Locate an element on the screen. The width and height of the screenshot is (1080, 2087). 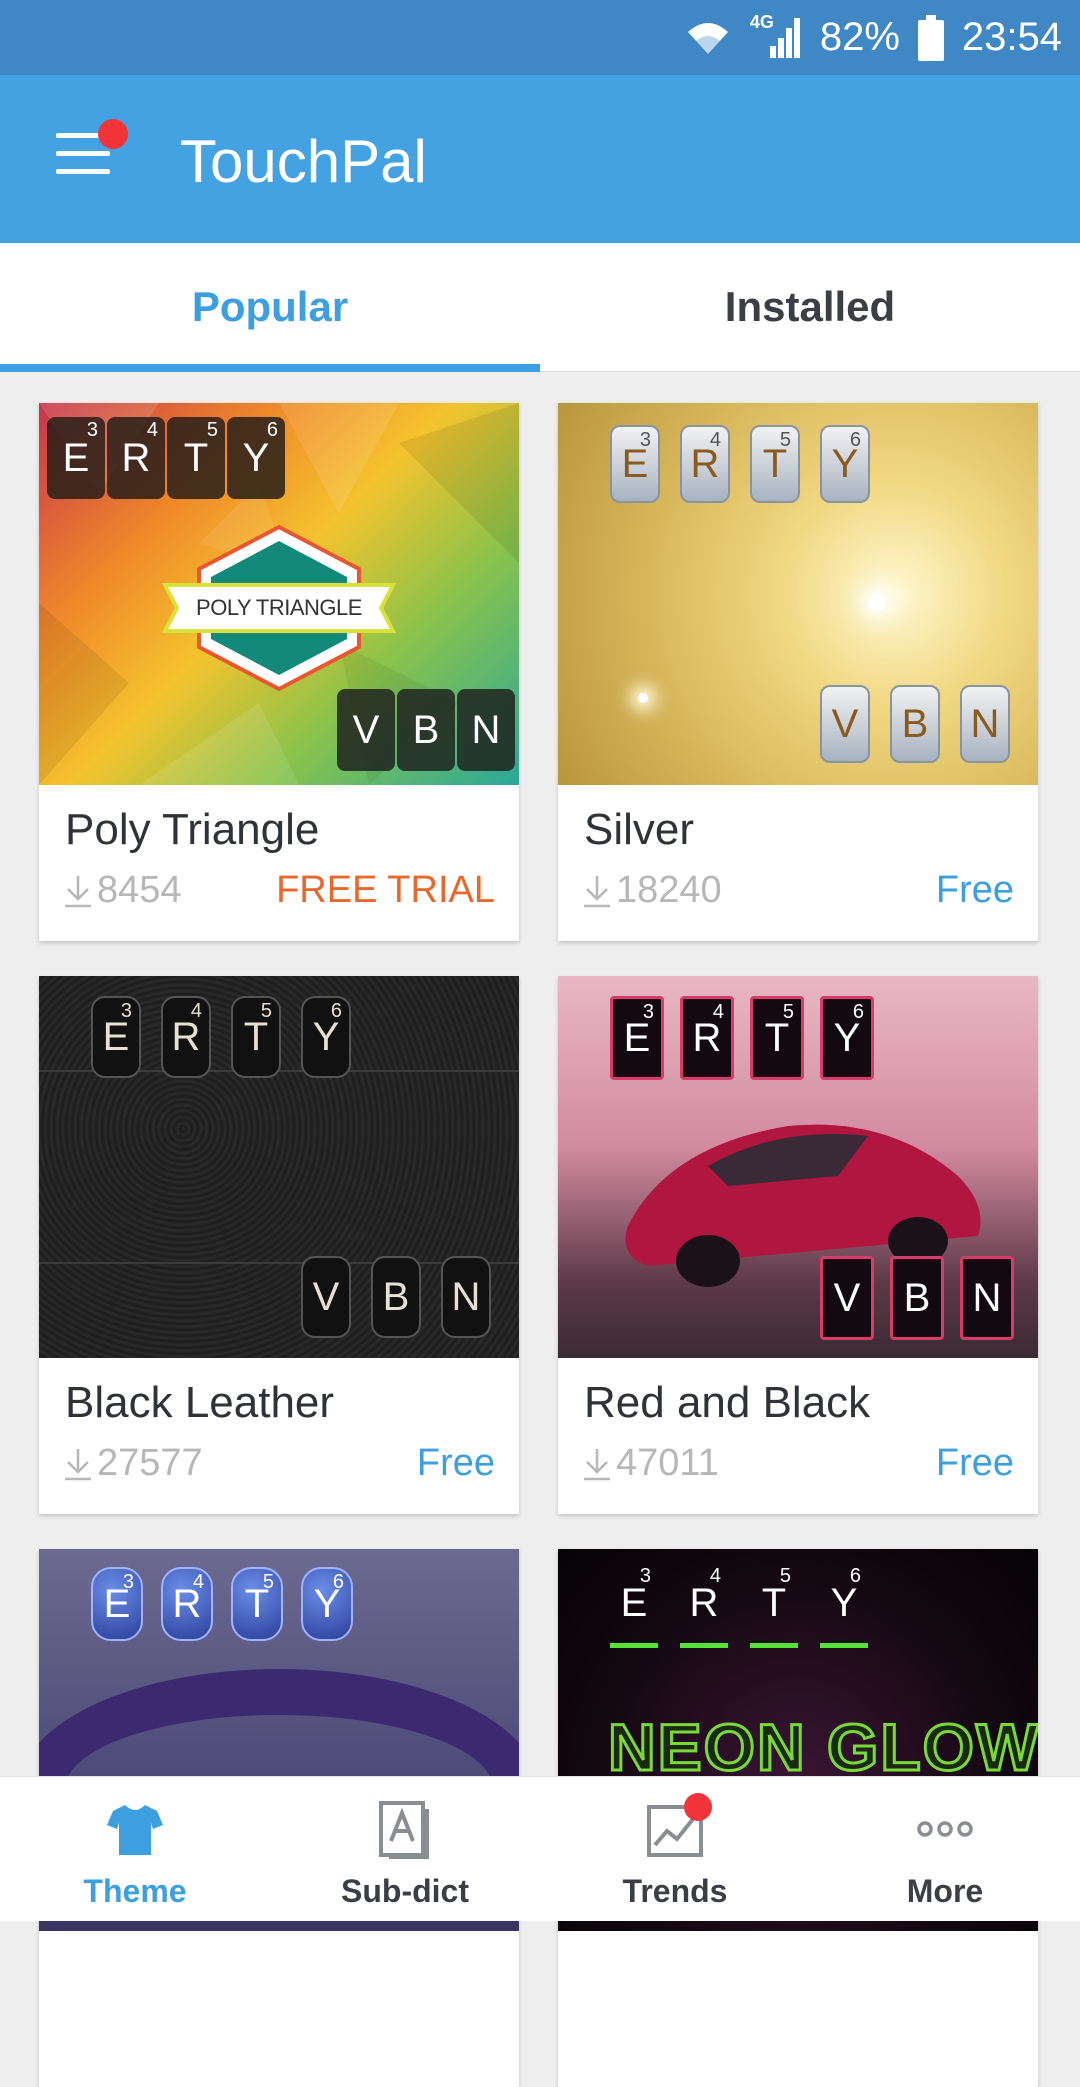
nav-label: Sub-dict is located at coordinates (405, 1891).